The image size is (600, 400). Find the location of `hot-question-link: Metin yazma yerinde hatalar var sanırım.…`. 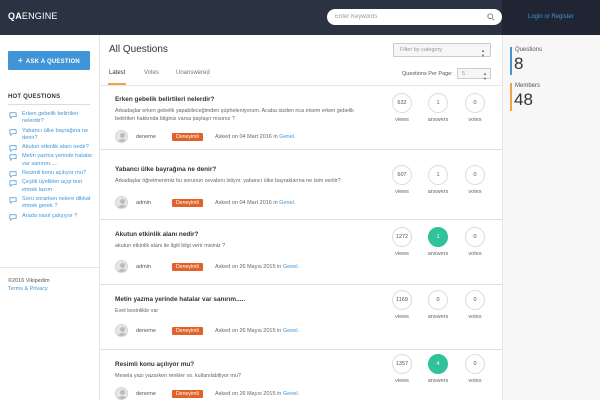

hot-question-link: Metin yazma yerinde hatalar var sanırım.… is located at coordinates (57, 159).